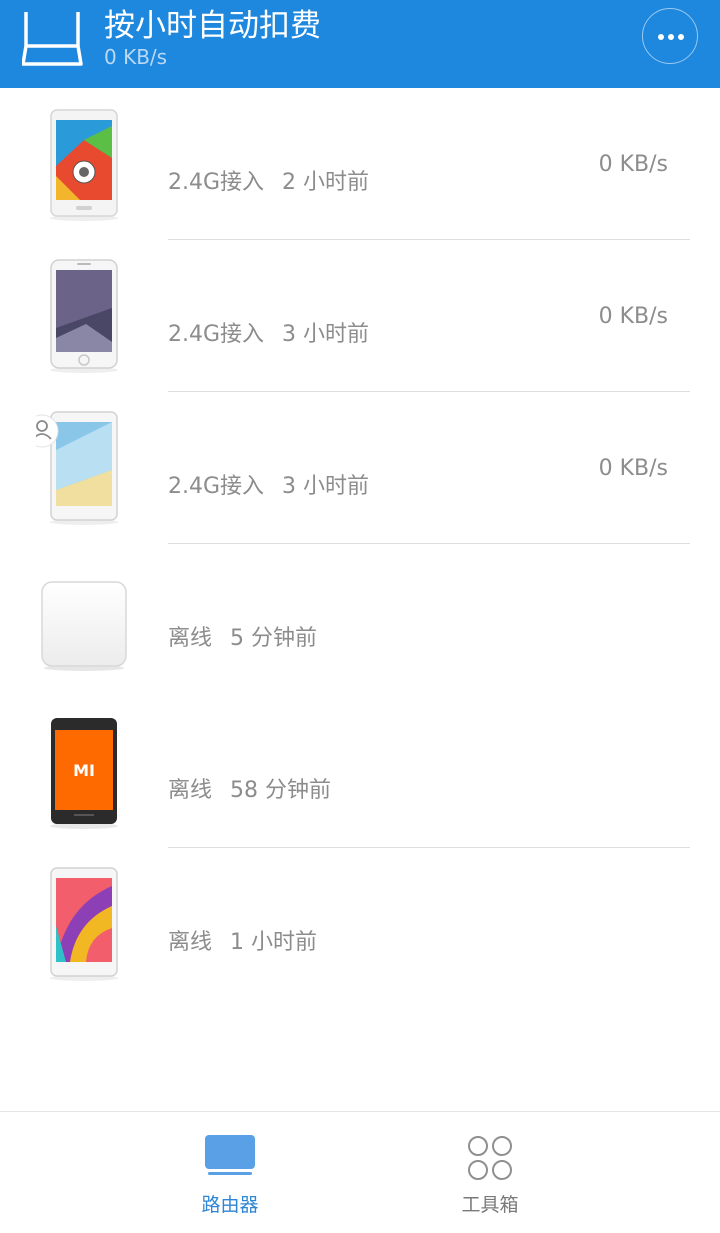  What do you see at coordinates (212, 26) in the screenshot?
I see `page-title: 按小时自动扣费` at bounding box center [212, 26].